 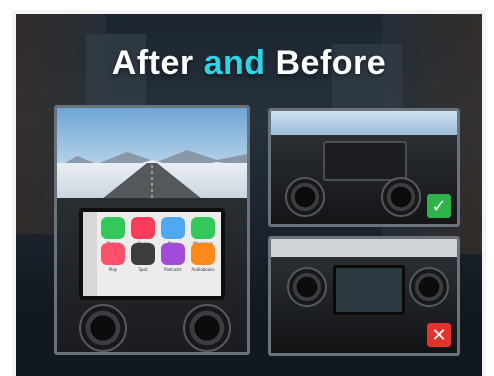 I want to click on app-icon: Audiobooks, so click(x=203, y=257).